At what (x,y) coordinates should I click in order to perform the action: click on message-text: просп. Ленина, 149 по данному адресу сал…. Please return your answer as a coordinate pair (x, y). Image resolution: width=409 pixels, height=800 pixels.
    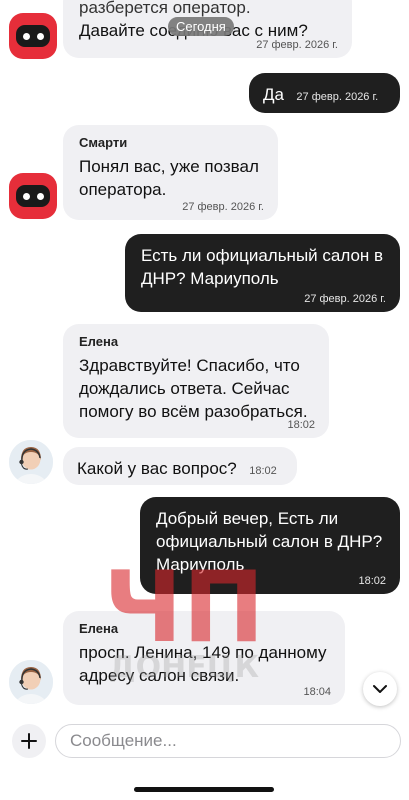
    Looking at the image, I should click on (203, 664).